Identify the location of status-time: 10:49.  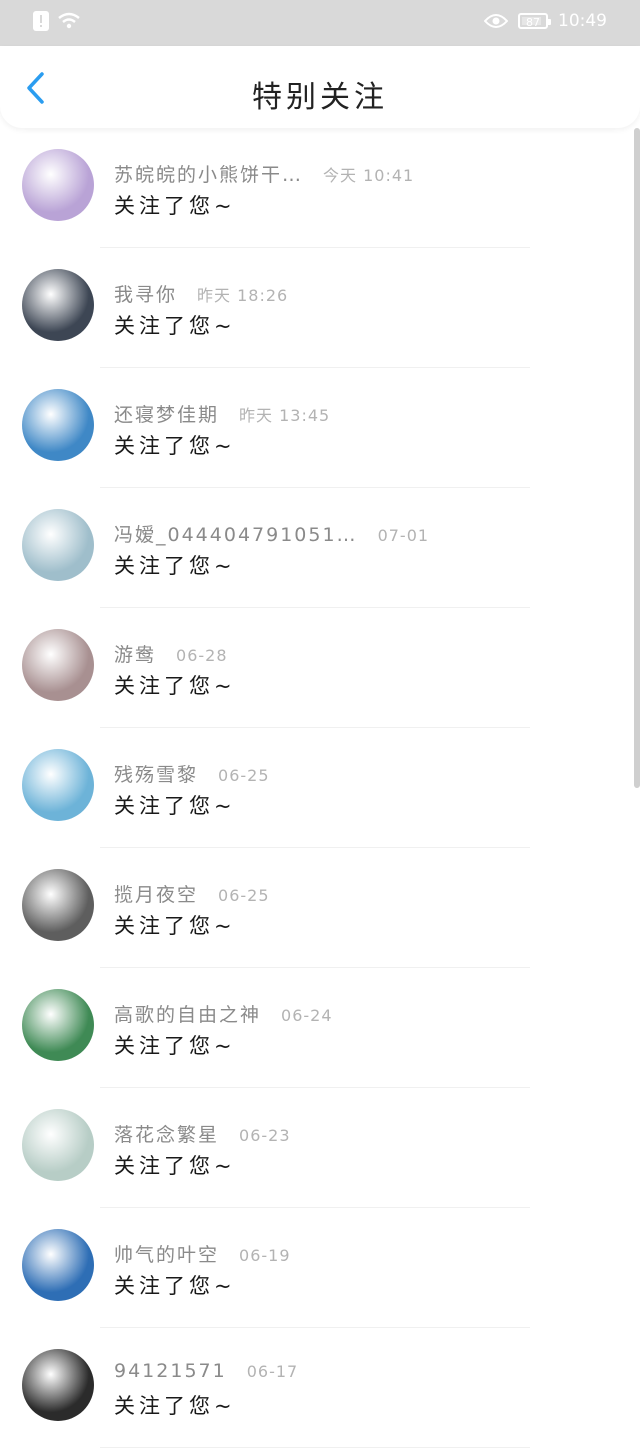
(582, 21).